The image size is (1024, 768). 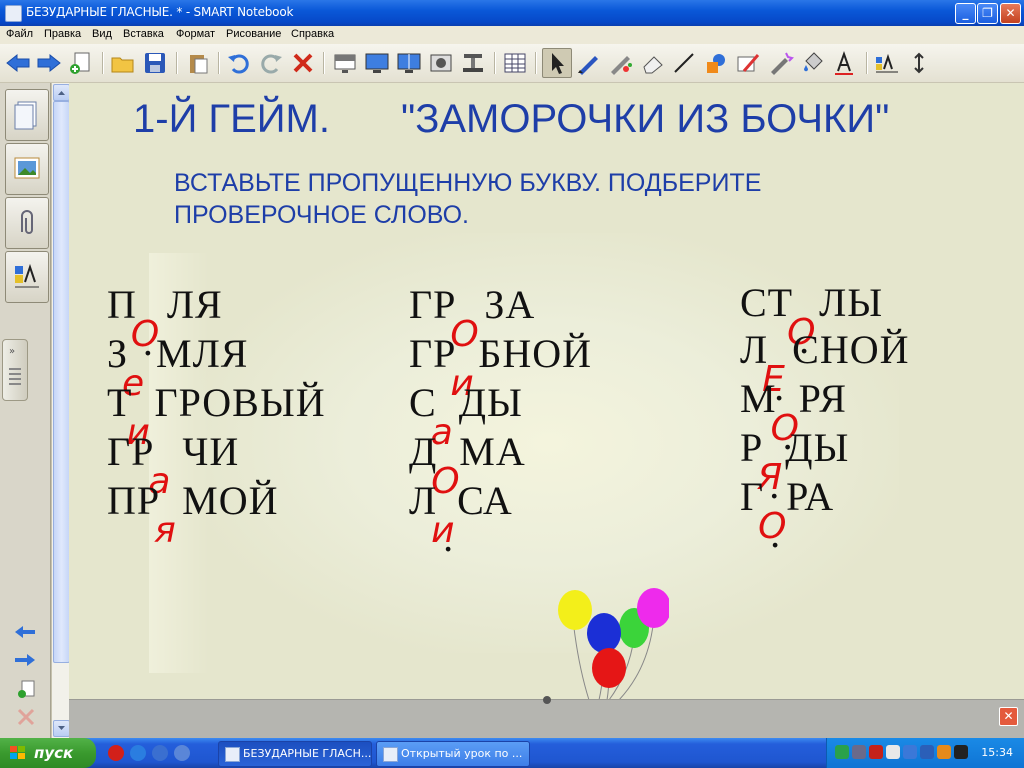 I want to click on shield-icon, so click(x=927, y=752).